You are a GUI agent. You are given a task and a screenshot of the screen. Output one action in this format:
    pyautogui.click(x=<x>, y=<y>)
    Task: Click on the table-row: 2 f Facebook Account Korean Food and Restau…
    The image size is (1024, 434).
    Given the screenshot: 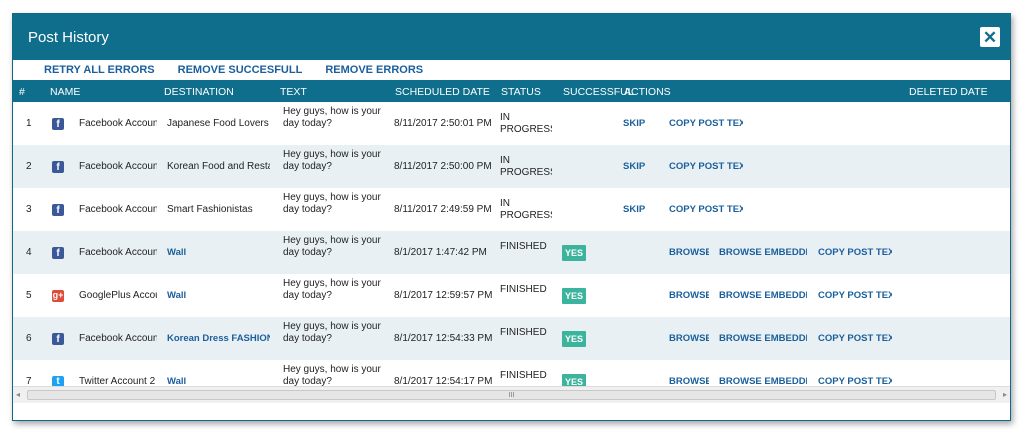 What is the action you would take?
    pyautogui.click(x=511, y=166)
    